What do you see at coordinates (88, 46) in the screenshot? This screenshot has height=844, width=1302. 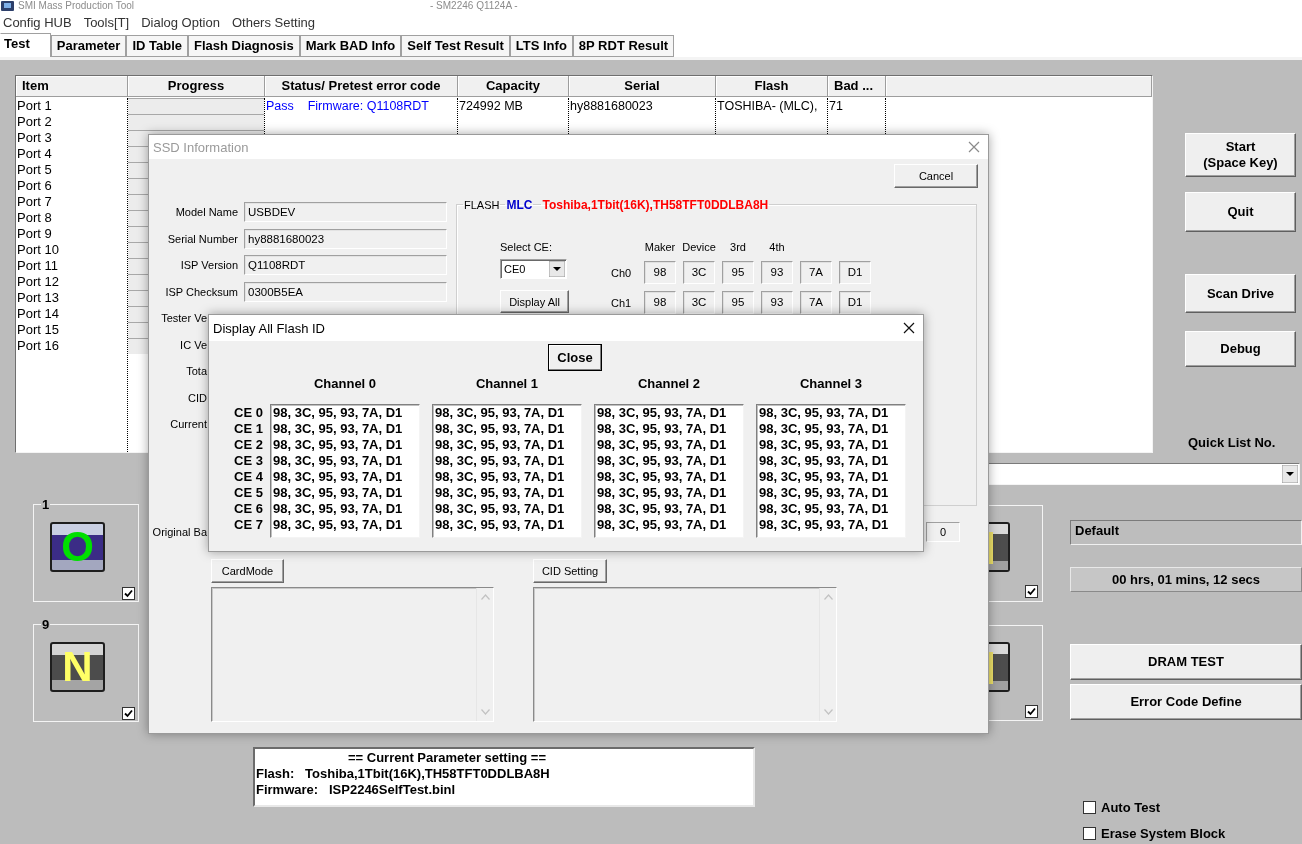 I see `tab: Parameter` at bounding box center [88, 46].